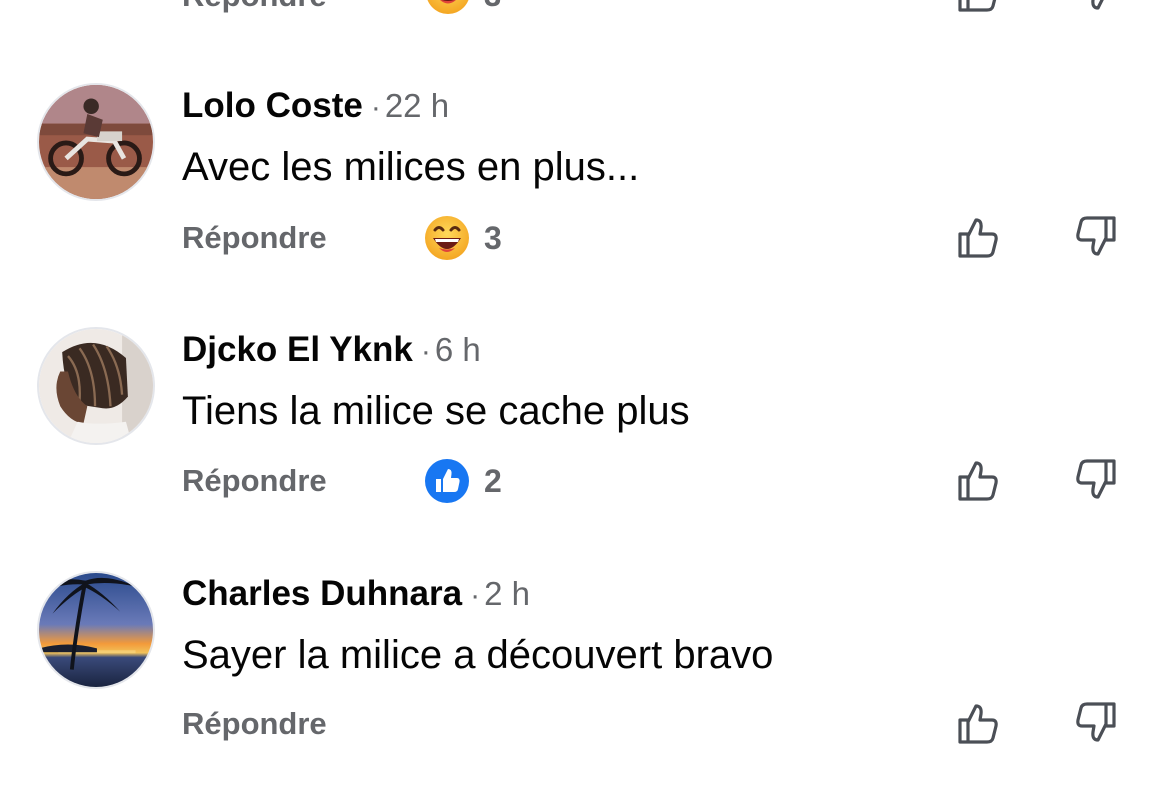 This screenshot has height=812, width=1170. I want to click on like-icon, so click(447, 483).